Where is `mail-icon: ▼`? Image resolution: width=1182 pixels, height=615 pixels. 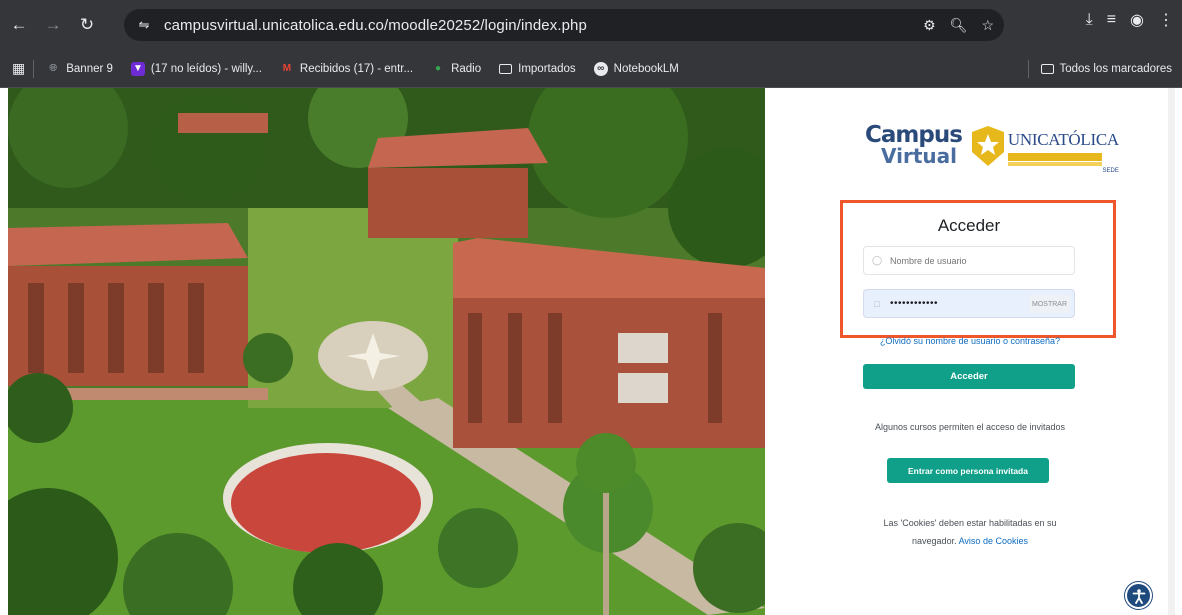 mail-icon: ▼ is located at coordinates (137, 68).